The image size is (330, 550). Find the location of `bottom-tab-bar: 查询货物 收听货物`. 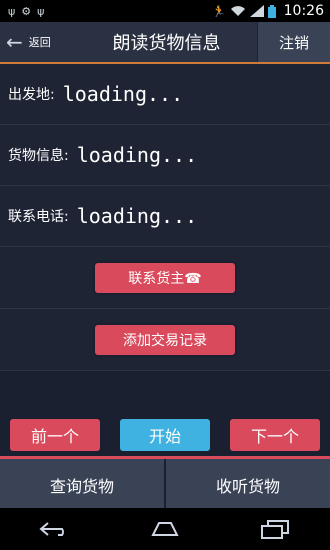

bottom-tab-bar: 查询货物 收听货物 is located at coordinates (165, 483).